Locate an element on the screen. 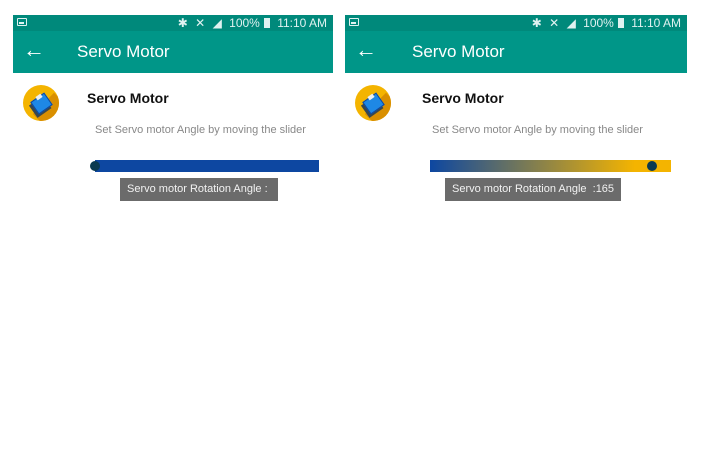 Image resolution: width=723 pixels, height=466 pixels. angle-toast: Servo motor Rotation Angle : is located at coordinates (199, 189).